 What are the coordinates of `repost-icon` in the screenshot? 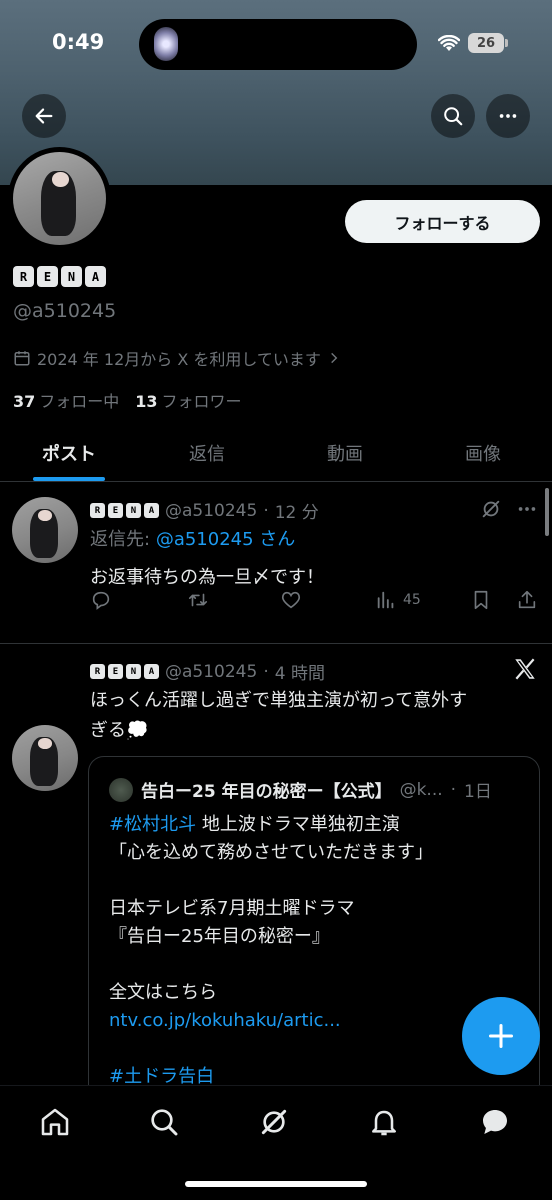 It's located at (198, 600).